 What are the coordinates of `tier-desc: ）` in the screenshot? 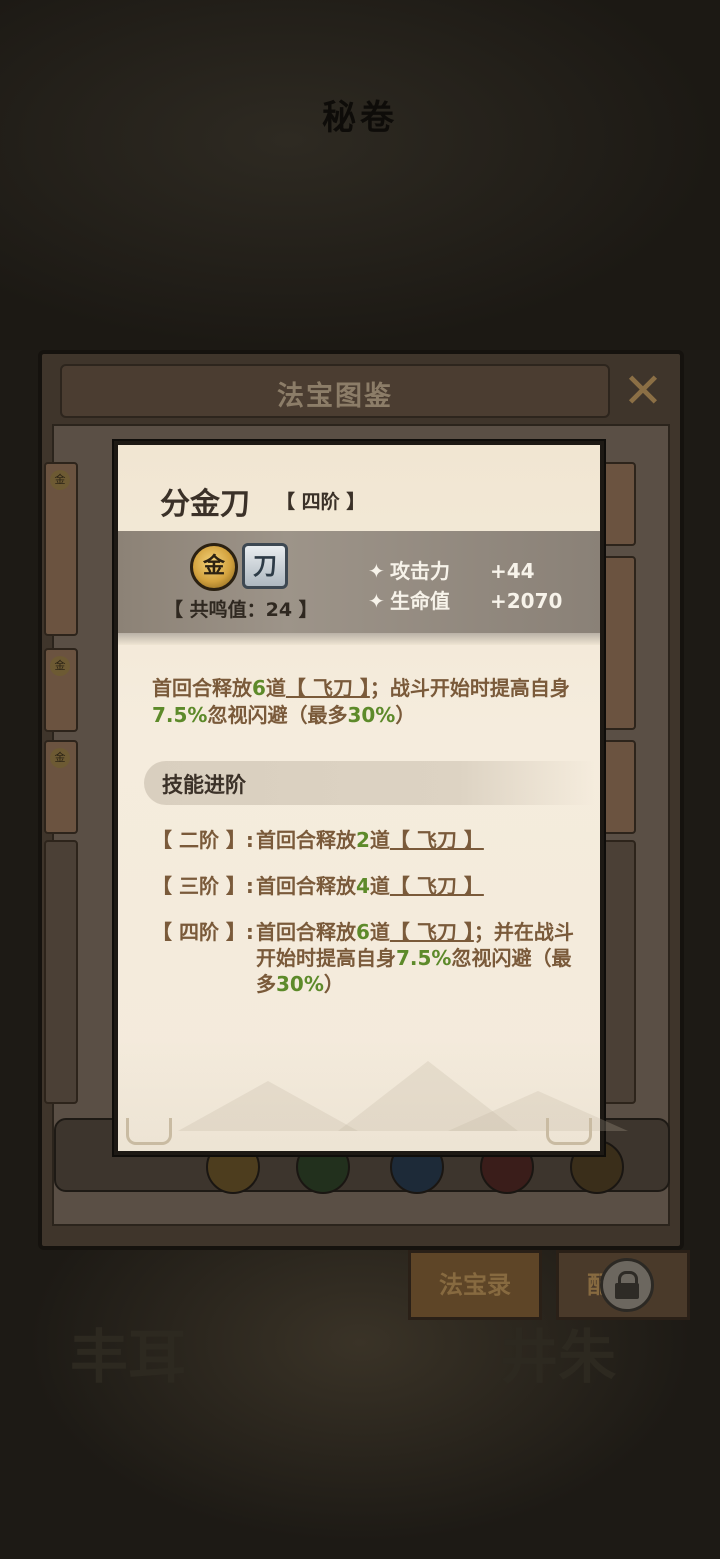 It's located at (333, 984).